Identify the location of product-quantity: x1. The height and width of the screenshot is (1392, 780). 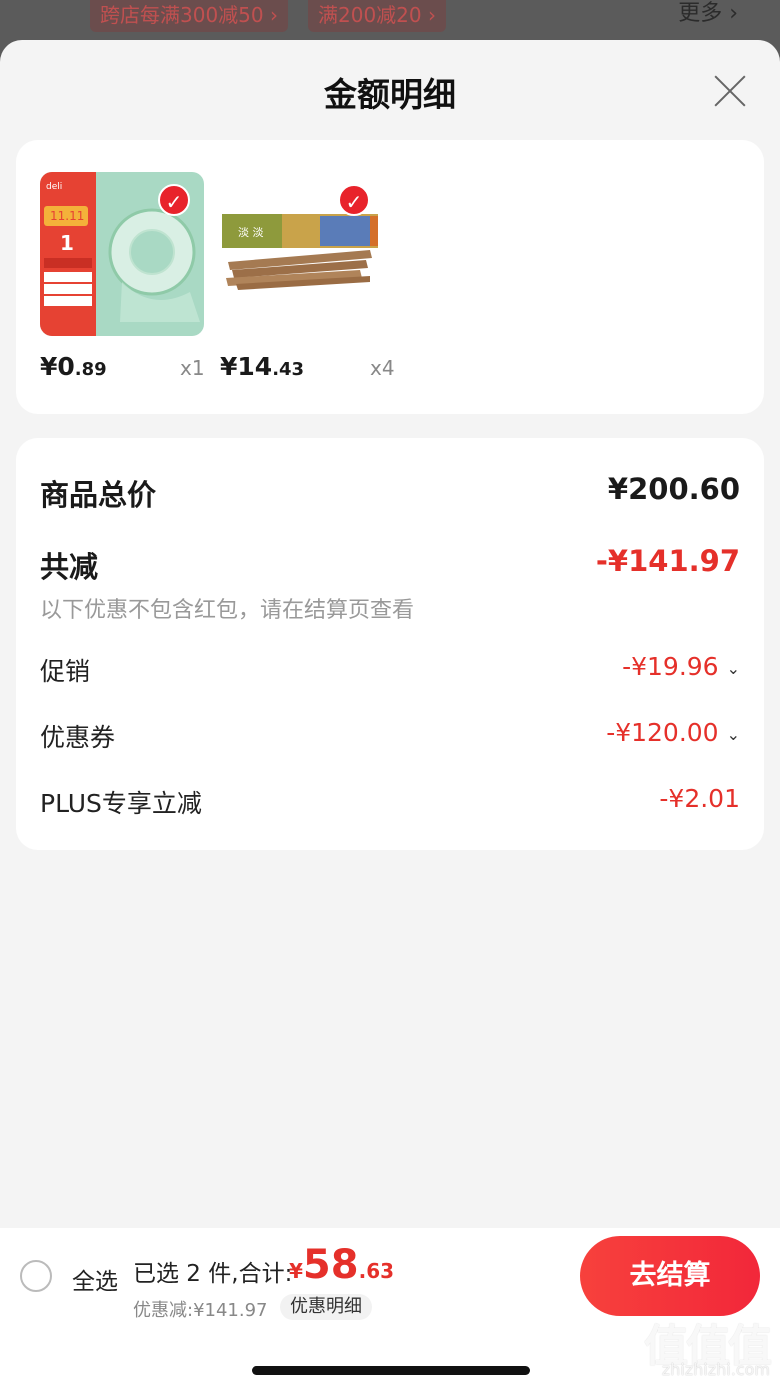
(192, 368).